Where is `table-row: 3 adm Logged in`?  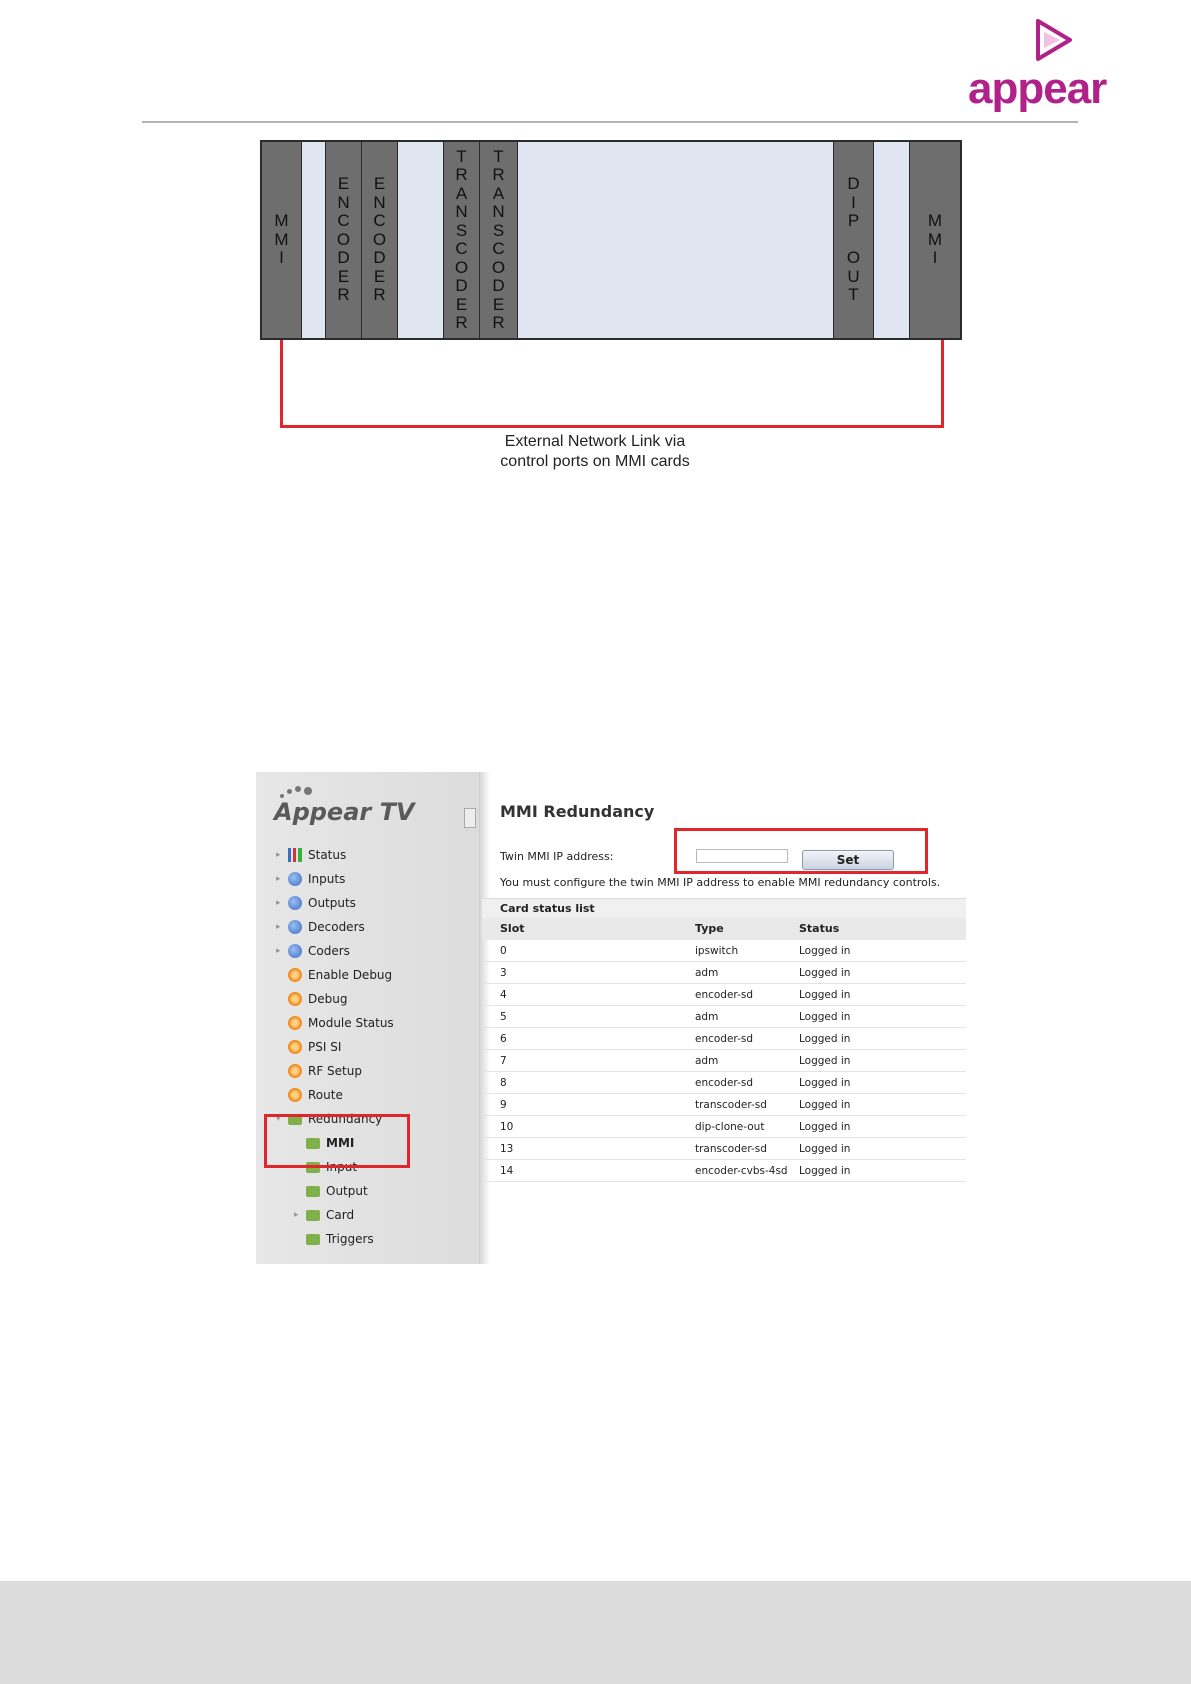
table-row: 3 adm Logged in is located at coordinates (724, 973).